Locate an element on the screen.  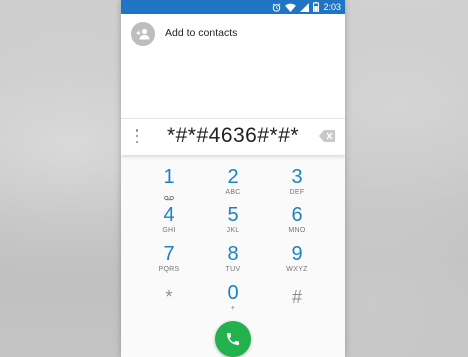
dial-key-6: 6 MNO is located at coordinates (297, 223).